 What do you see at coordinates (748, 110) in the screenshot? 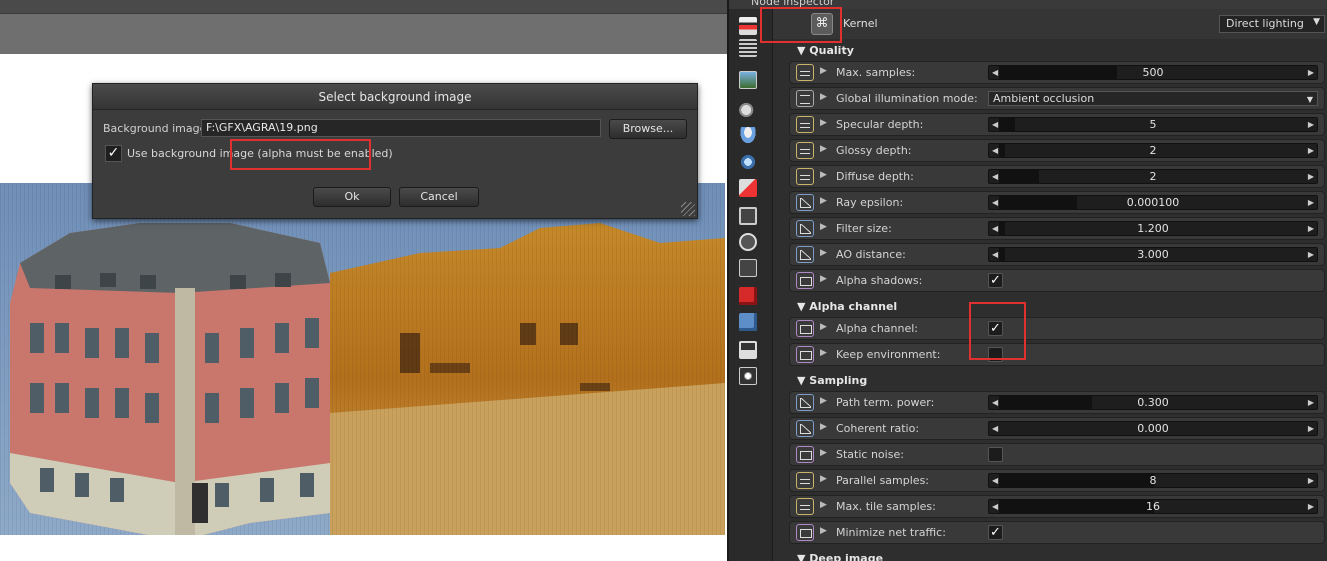
I see `camera-icon` at bounding box center [748, 110].